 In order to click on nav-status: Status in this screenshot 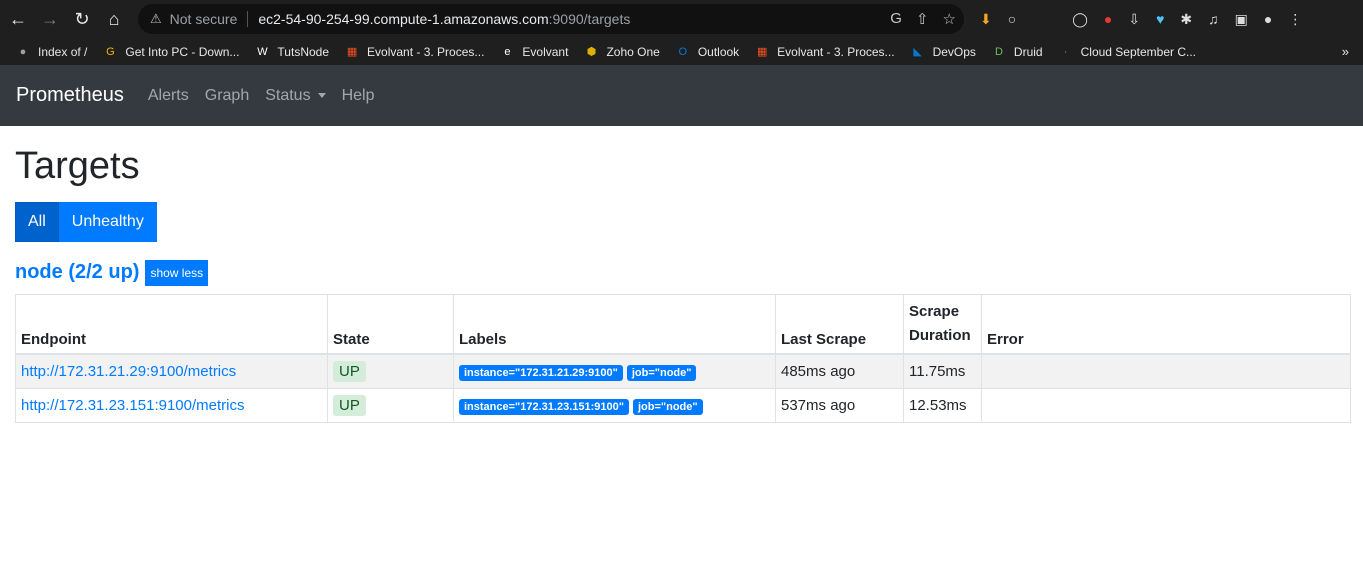, I will do `click(295, 95)`.